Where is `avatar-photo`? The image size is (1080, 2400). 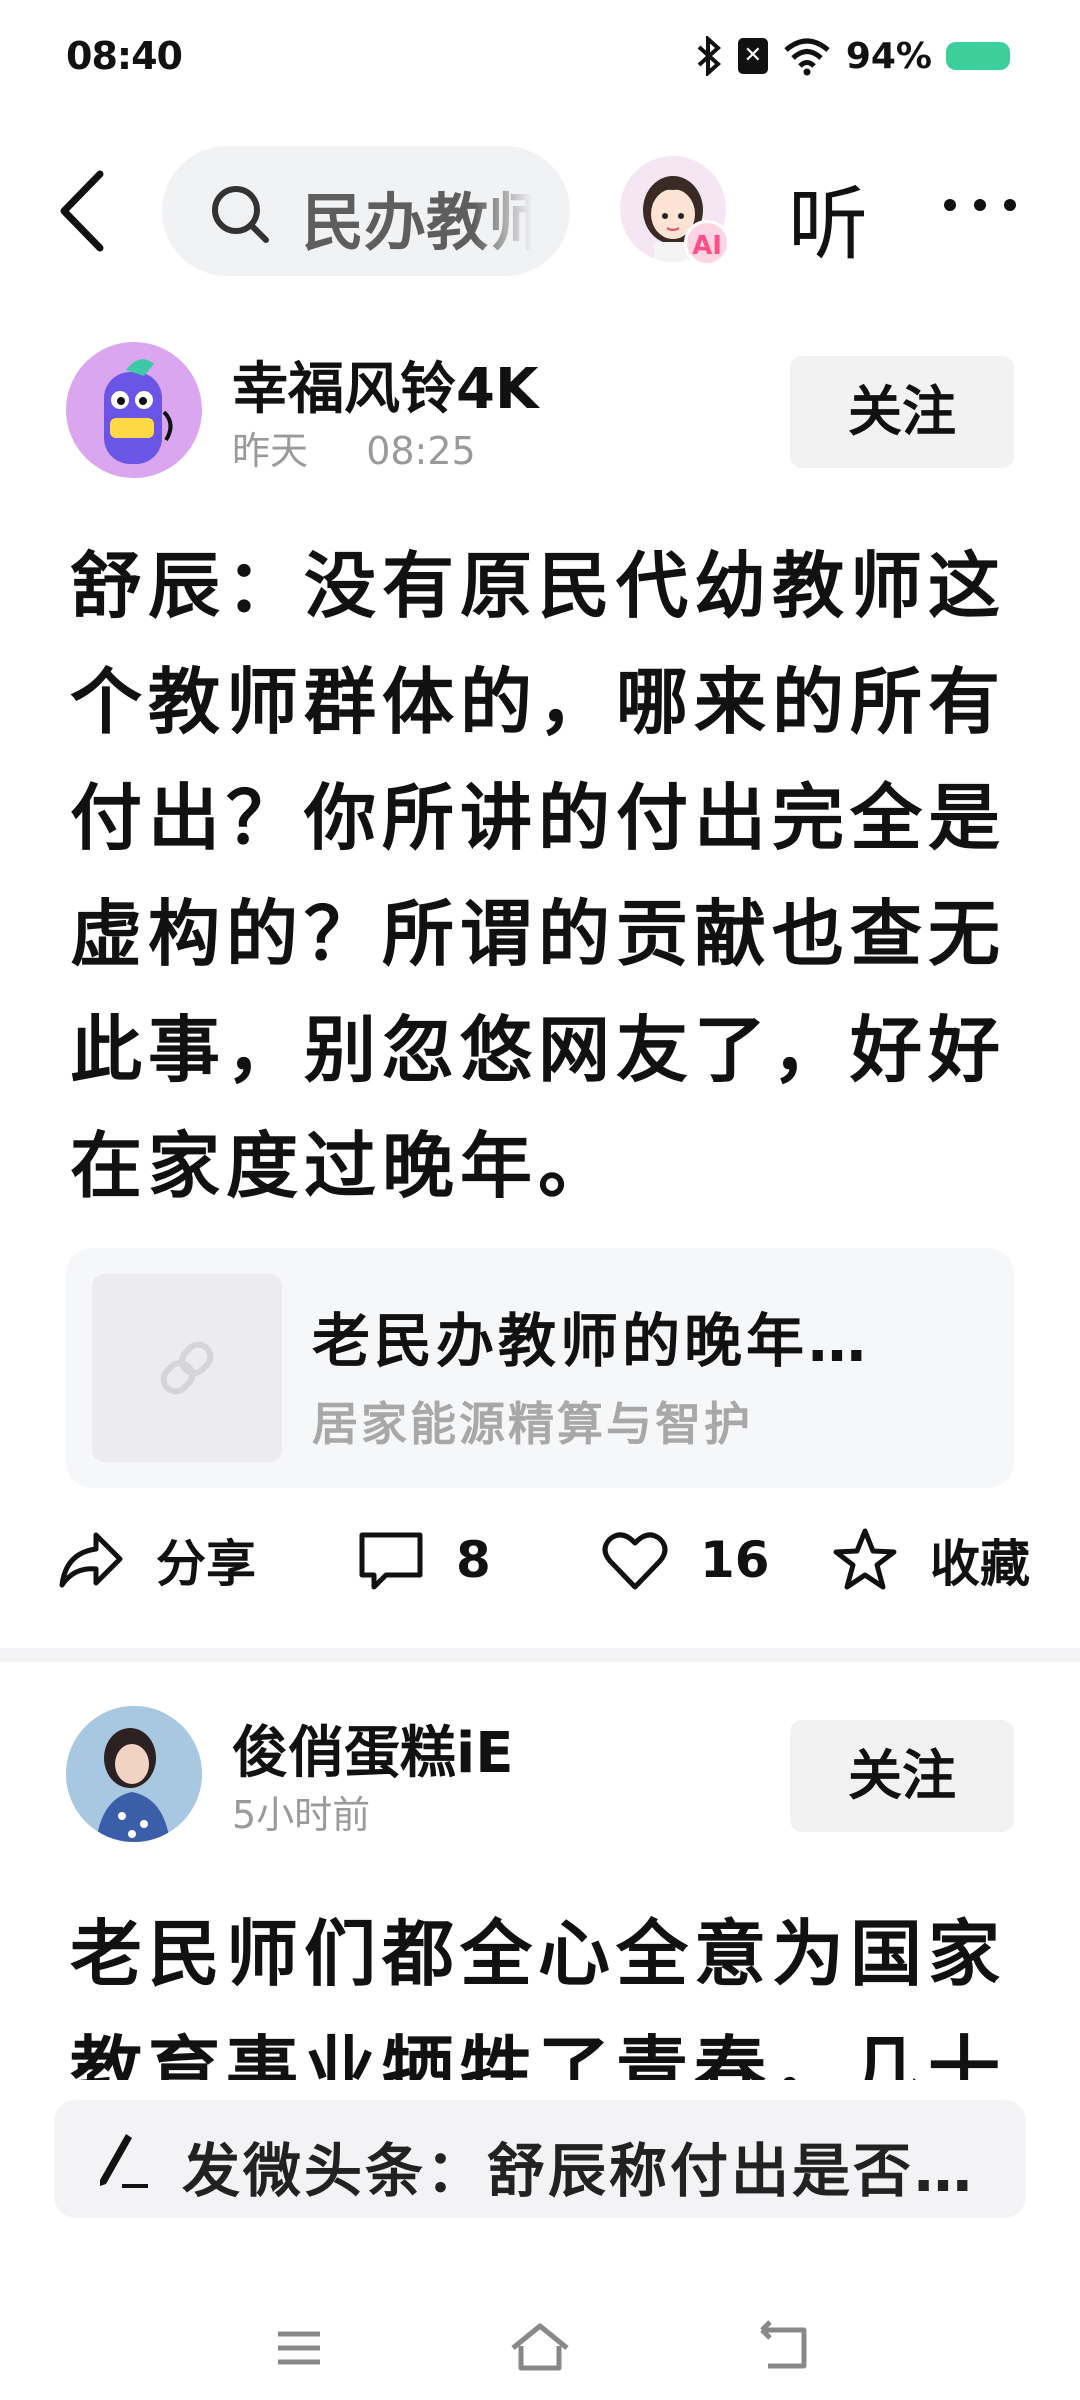 avatar-photo is located at coordinates (134, 1774).